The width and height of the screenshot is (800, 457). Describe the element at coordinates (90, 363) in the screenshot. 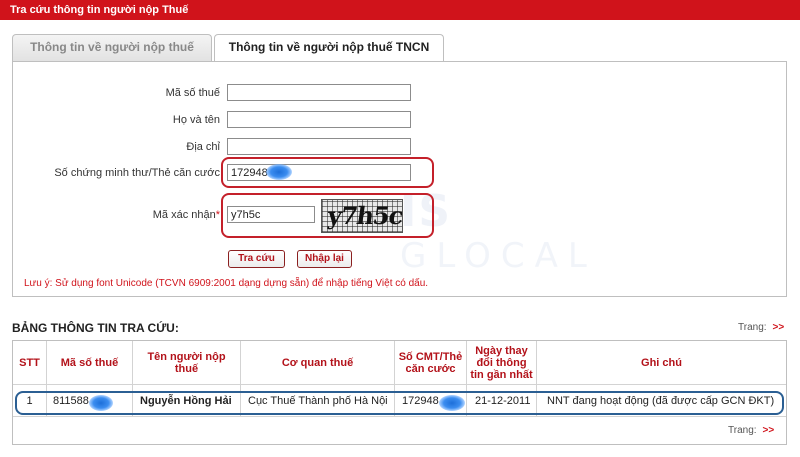

I see `column-header-tax-code: Mã số thuế` at that location.